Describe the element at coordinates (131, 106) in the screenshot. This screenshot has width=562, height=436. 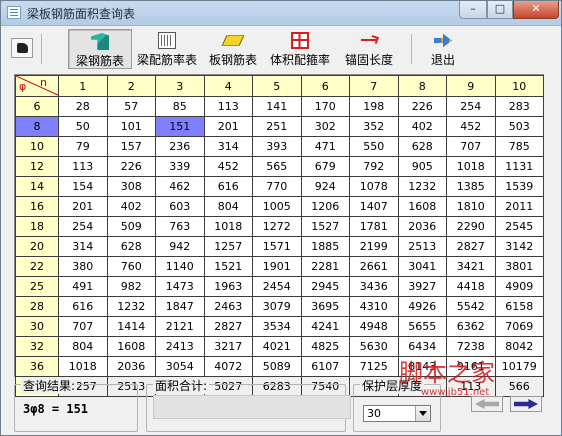
I see `table-cell: 57` at that location.